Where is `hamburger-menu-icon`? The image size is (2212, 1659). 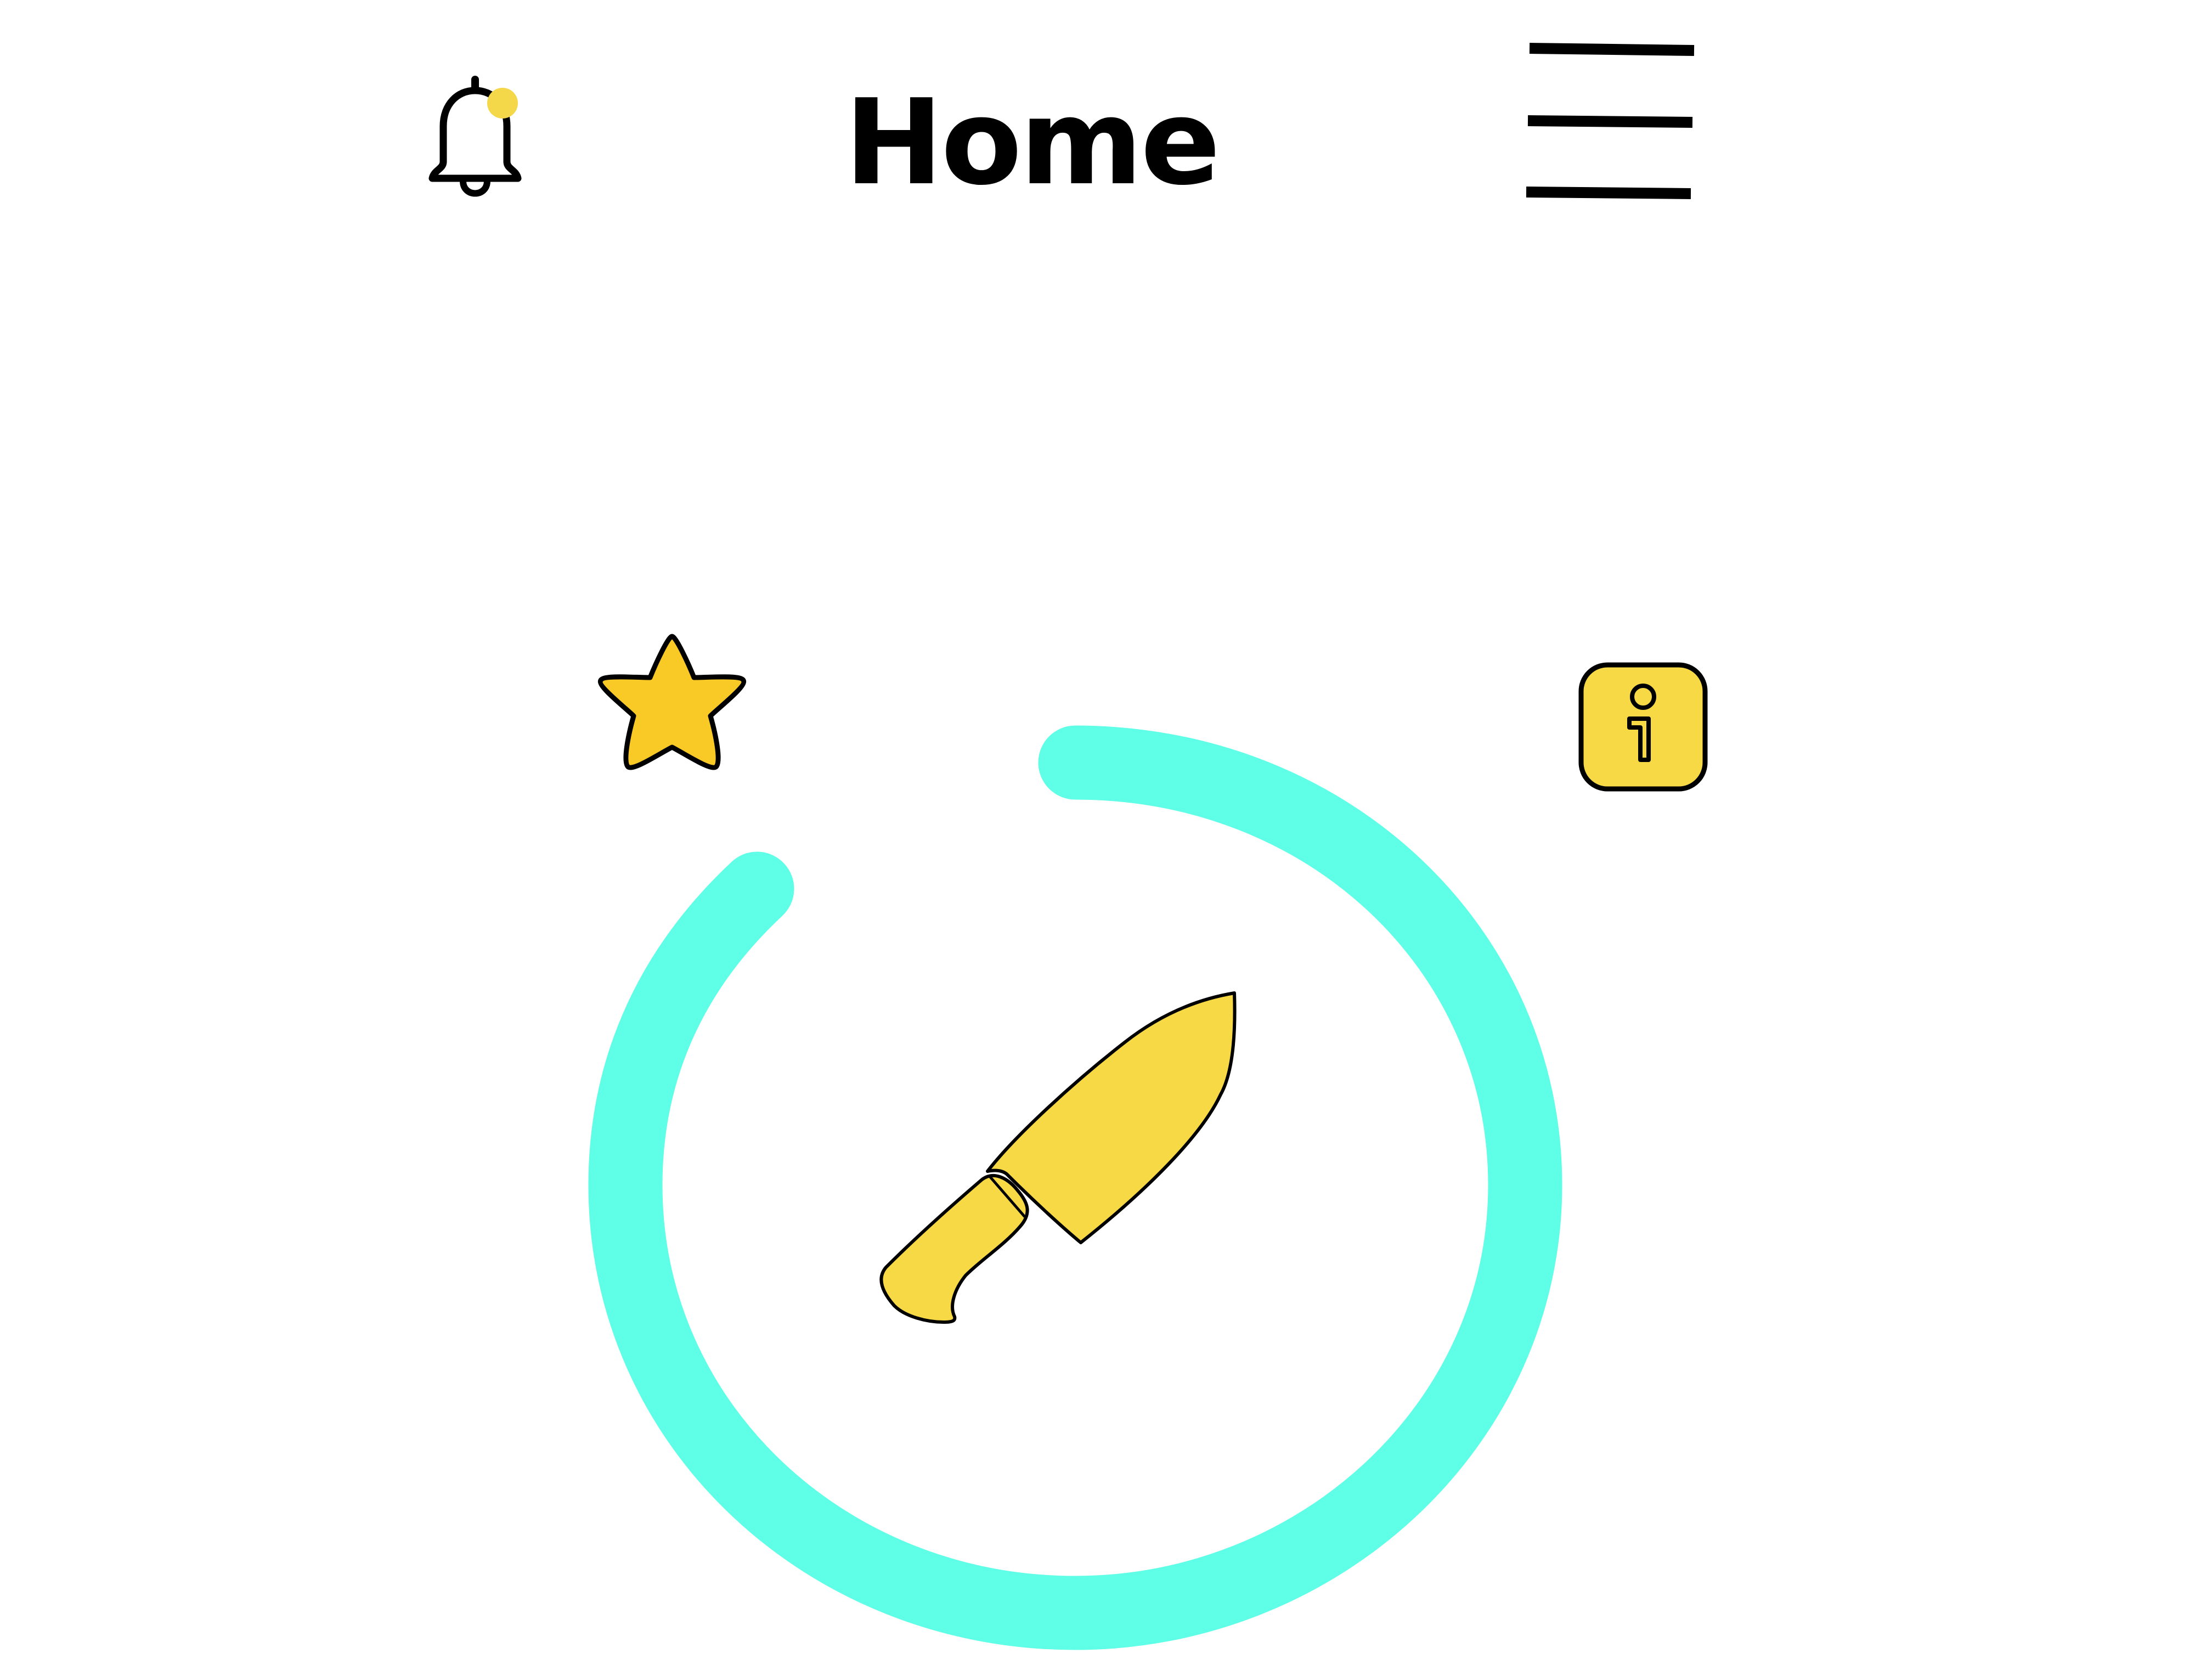 hamburger-menu-icon is located at coordinates (1610, 121).